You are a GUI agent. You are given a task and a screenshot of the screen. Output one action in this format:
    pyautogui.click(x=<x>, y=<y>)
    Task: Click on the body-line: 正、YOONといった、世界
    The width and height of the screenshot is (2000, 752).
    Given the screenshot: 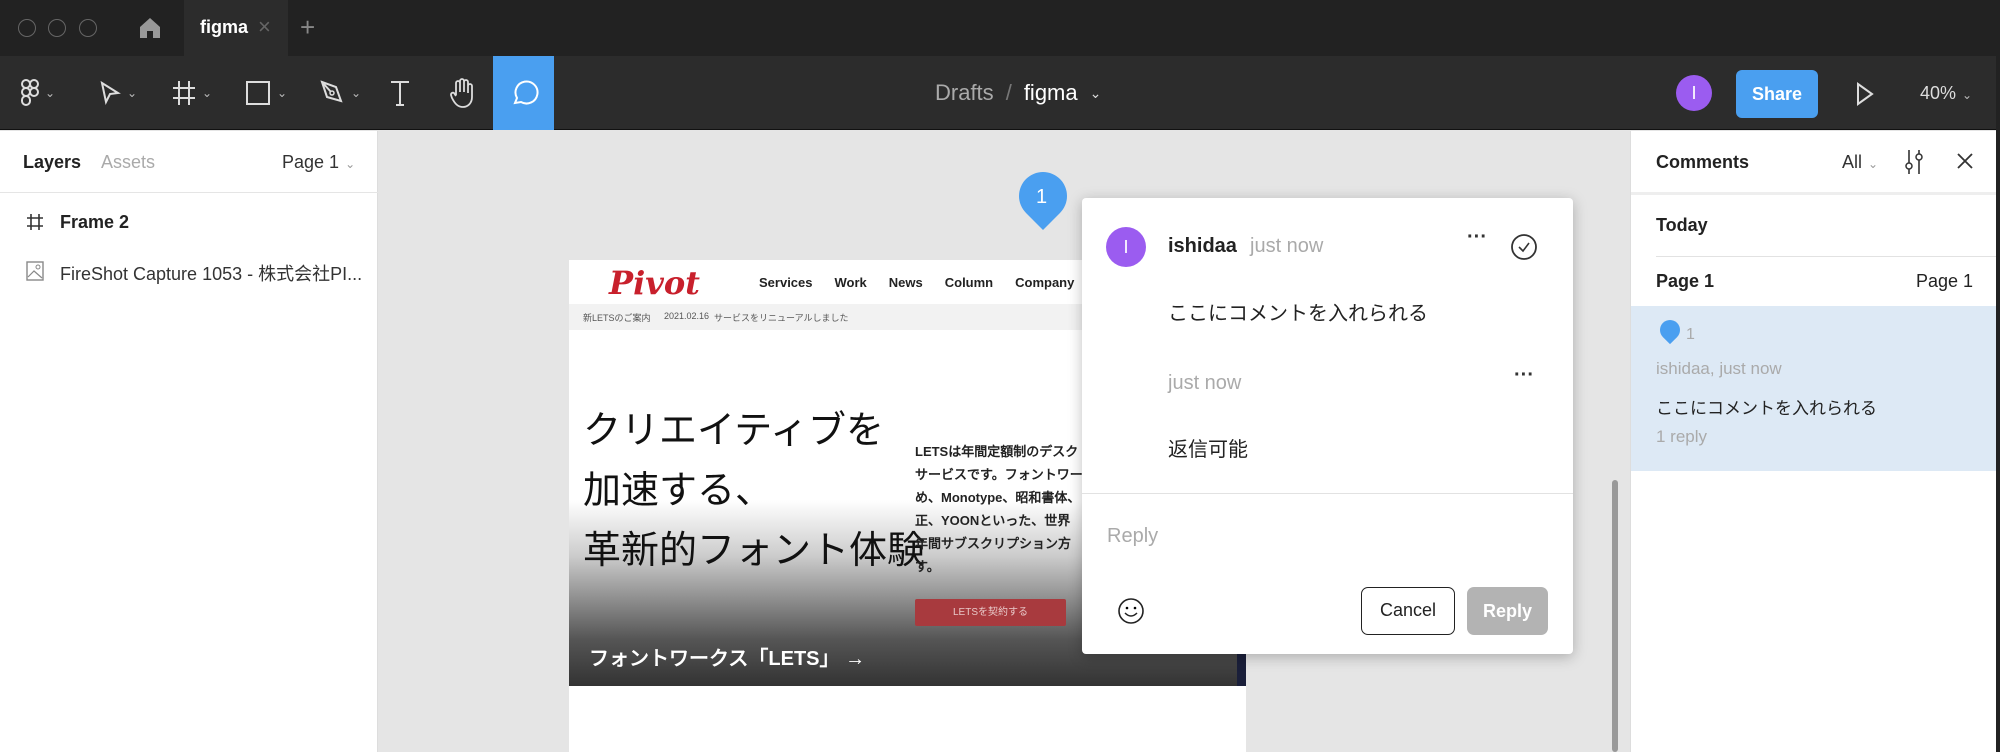 What is the action you would take?
    pyautogui.click(x=993, y=520)
    